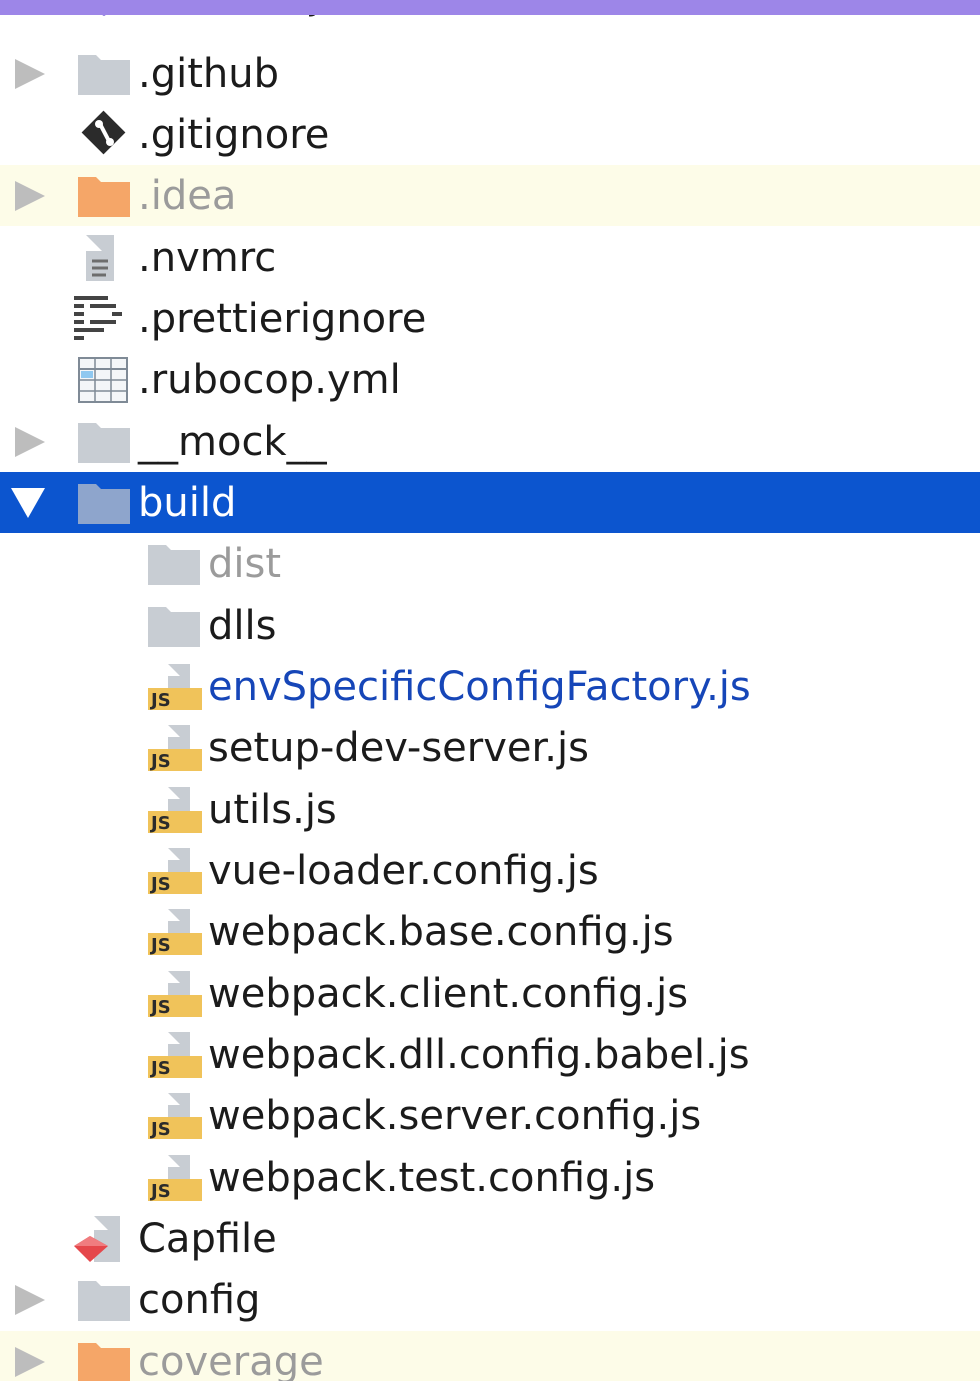 This screenshot has width=980, height=1381. I want to click on tree-item-envspecificconfigfactory-js: JS envSpecificConfigFactory.js, so click(490, 686).